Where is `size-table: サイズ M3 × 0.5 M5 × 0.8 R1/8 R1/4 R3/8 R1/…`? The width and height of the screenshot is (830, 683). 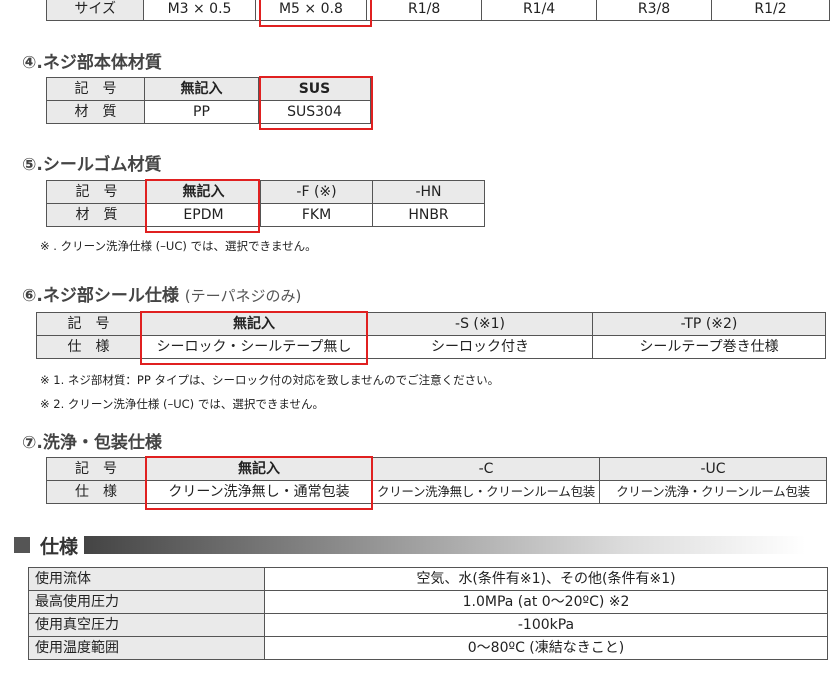 size-table: サイズ M3 × 0.5 M5 × 0.8 R1/8 R1/4 R3/8 R1/… is located at coordinates (437, 10).